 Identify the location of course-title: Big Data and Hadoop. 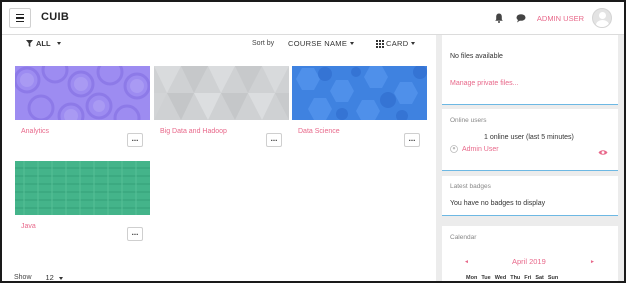
(193, 131).